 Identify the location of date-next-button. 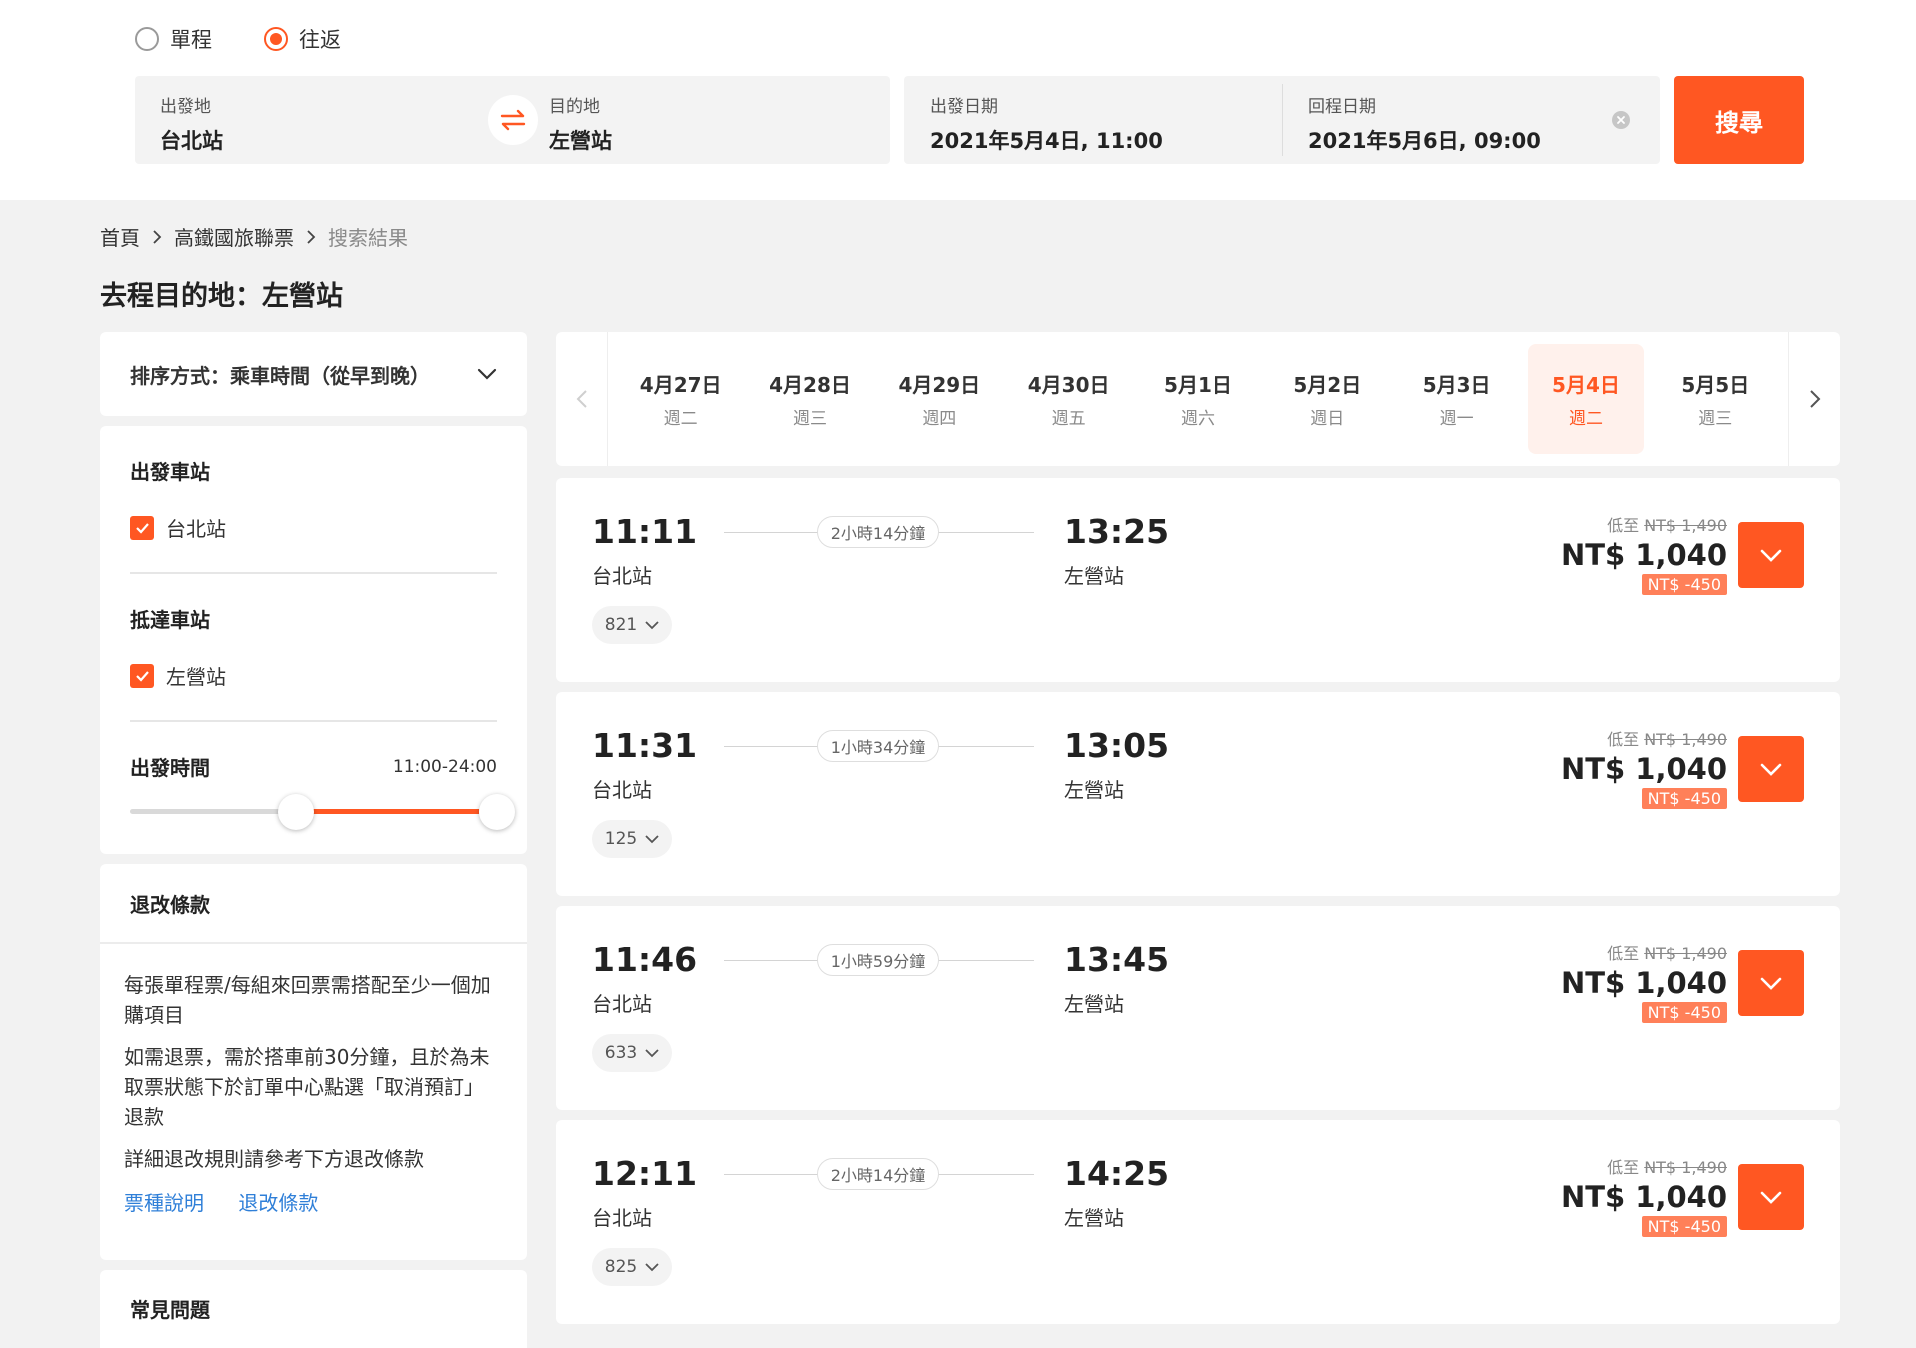
(1814, 399).